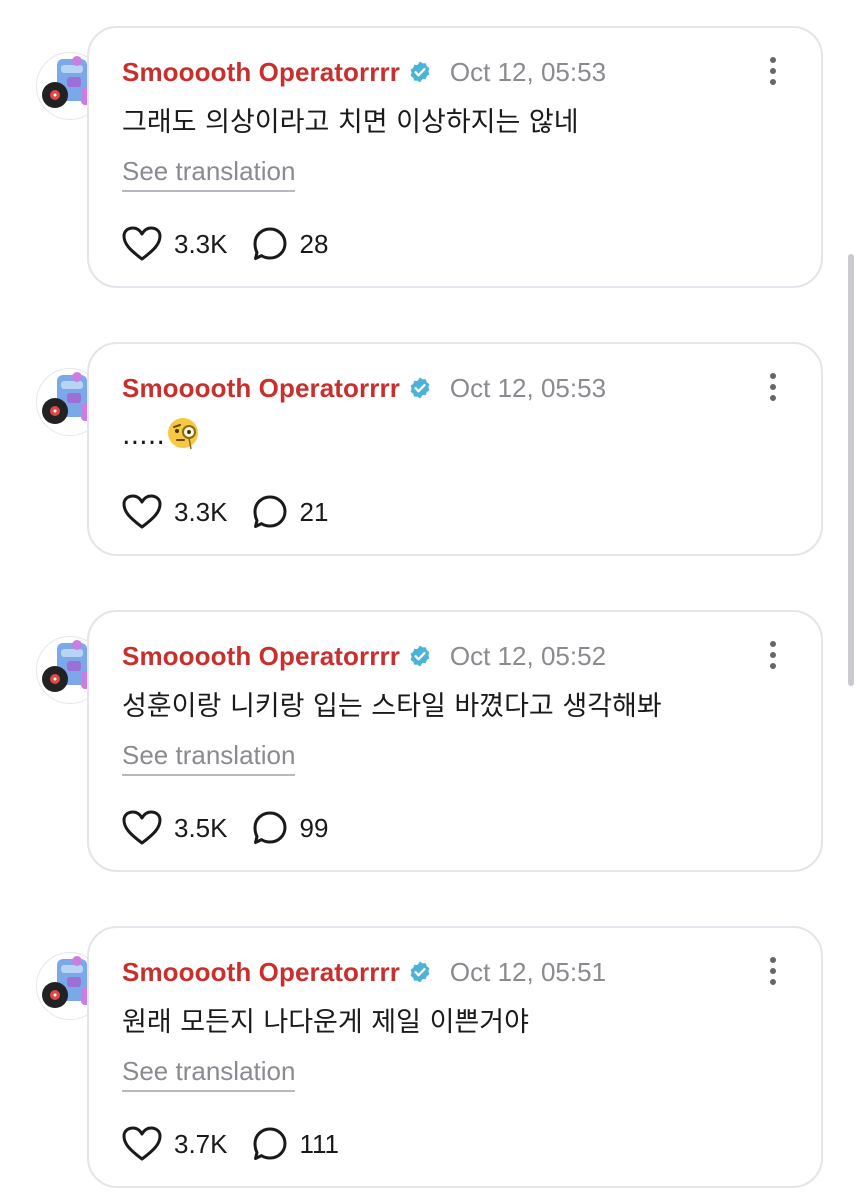 This screenshot has height=1199, width=860. I want to click on post-actions: 3.3K 21, so click(225, 512).